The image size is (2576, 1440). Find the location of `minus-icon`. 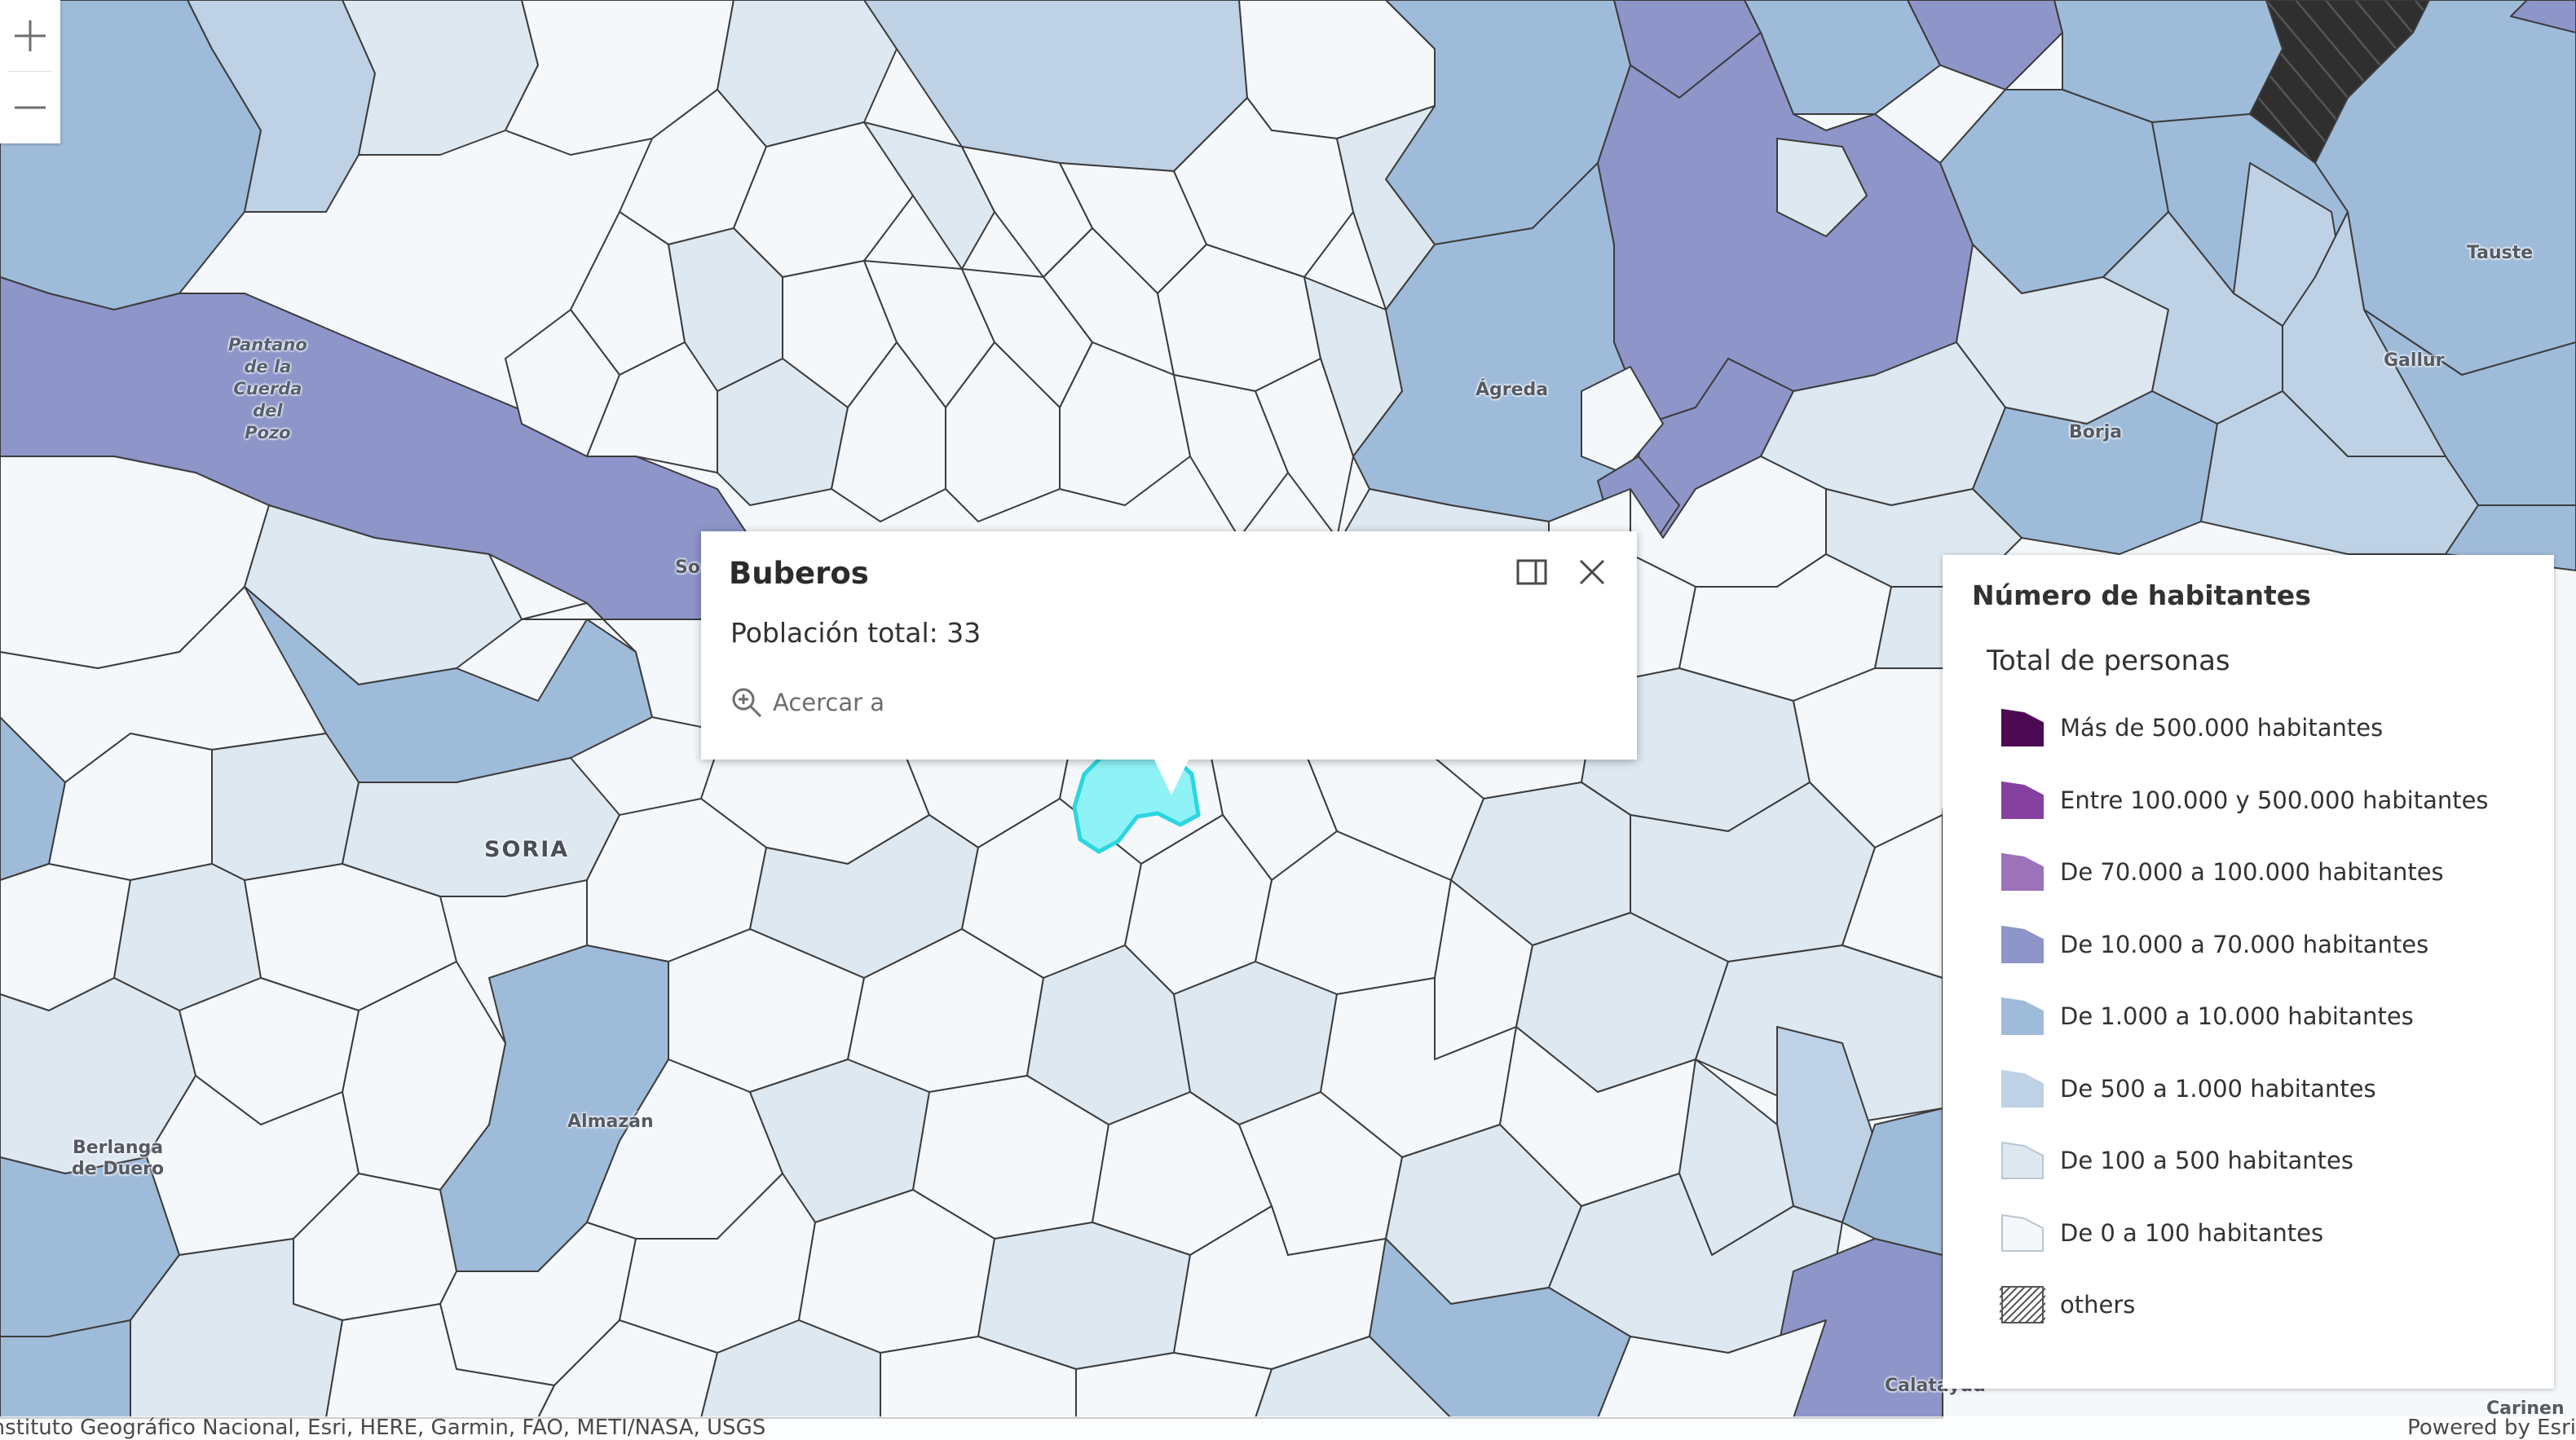

minus-icon is located at coordinates (30, 107).